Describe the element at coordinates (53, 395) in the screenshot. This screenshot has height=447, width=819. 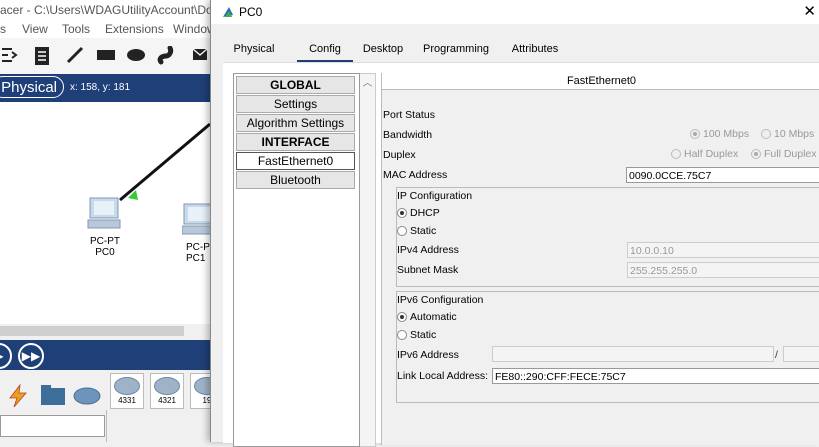
I see `folder-icon` at that location.